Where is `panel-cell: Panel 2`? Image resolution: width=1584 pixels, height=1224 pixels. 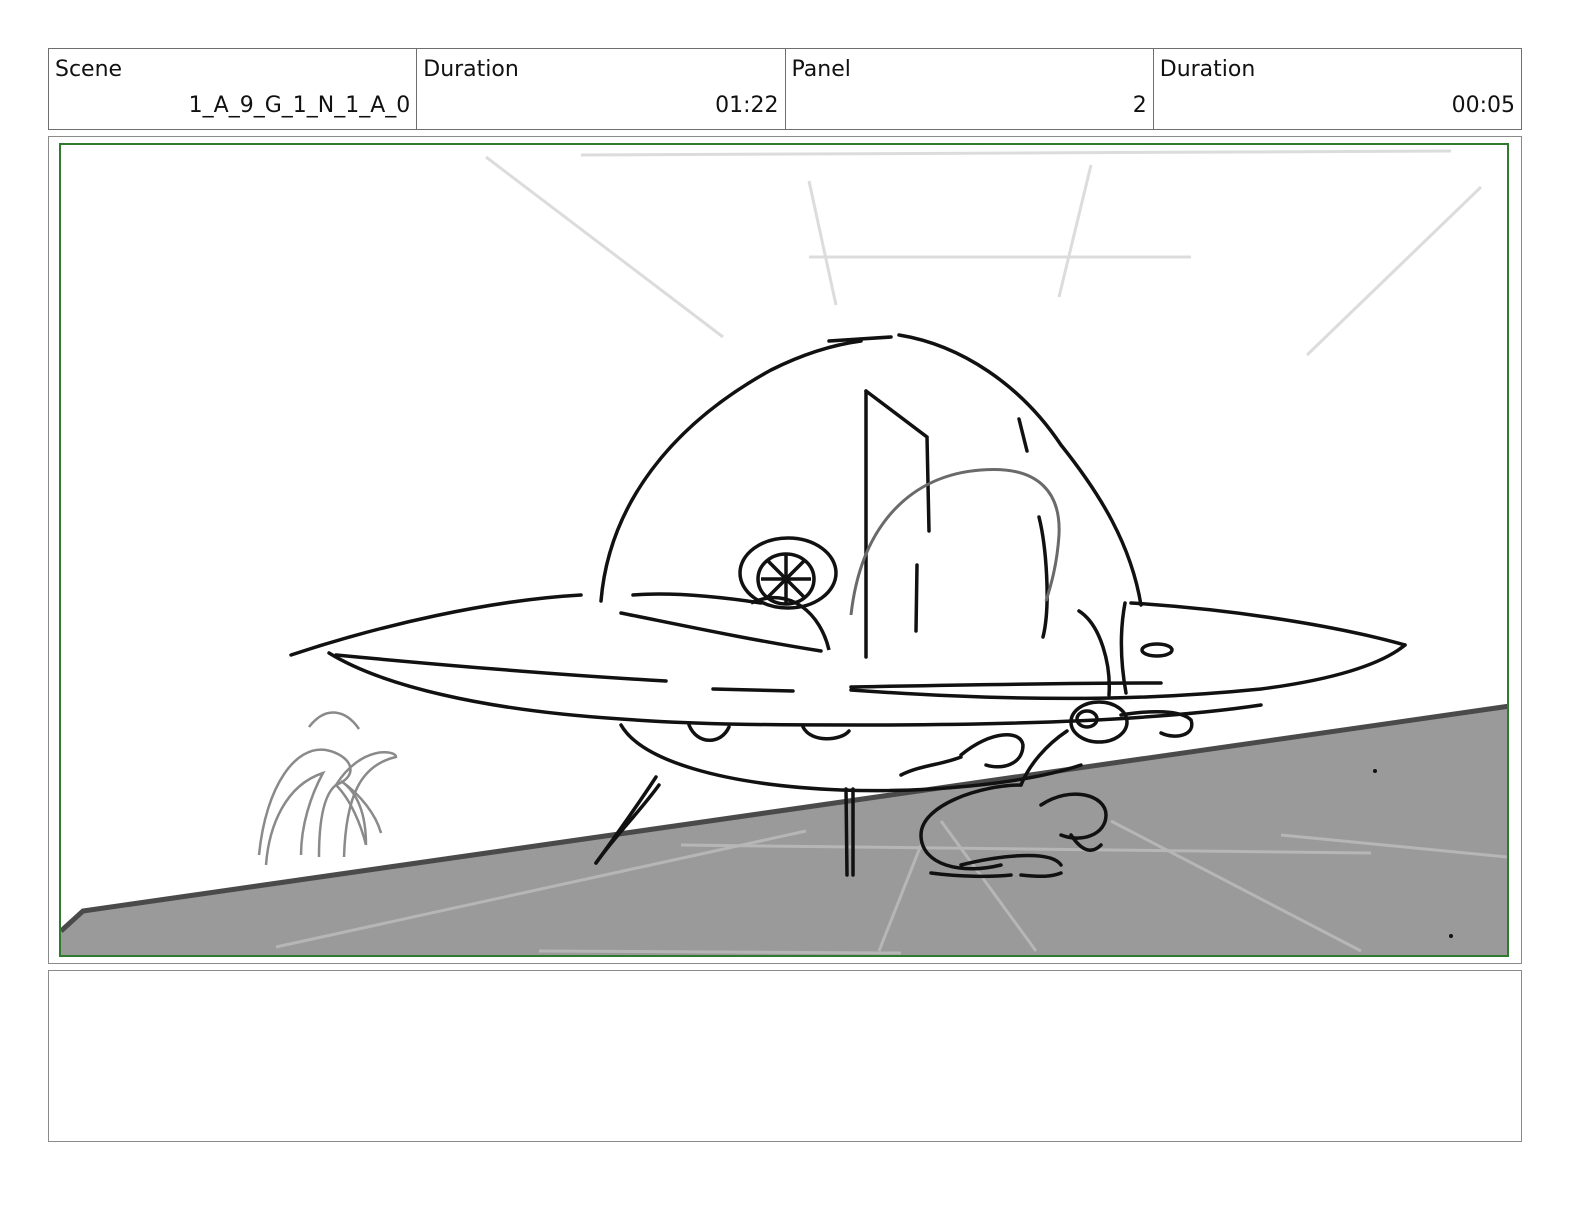 panel-cell: Panel 2 is located at coordinates (970, 89).